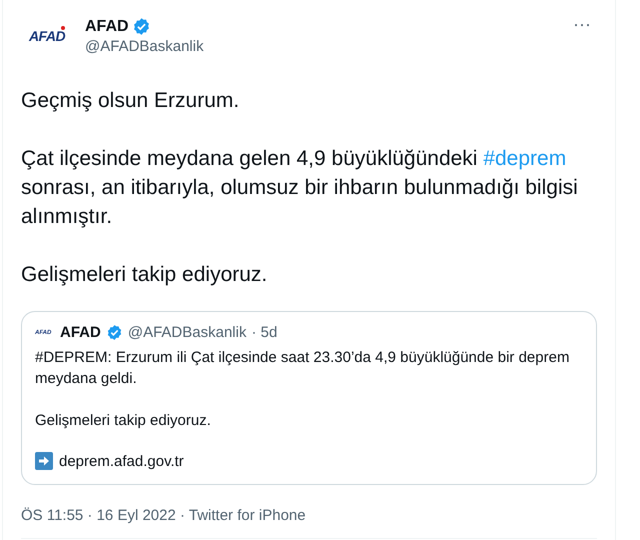  Describe the element at coordinates (144, 275) in the screenshot. I see `tweet-text: Gelişmeleri takip ediyoruz.` at that location.